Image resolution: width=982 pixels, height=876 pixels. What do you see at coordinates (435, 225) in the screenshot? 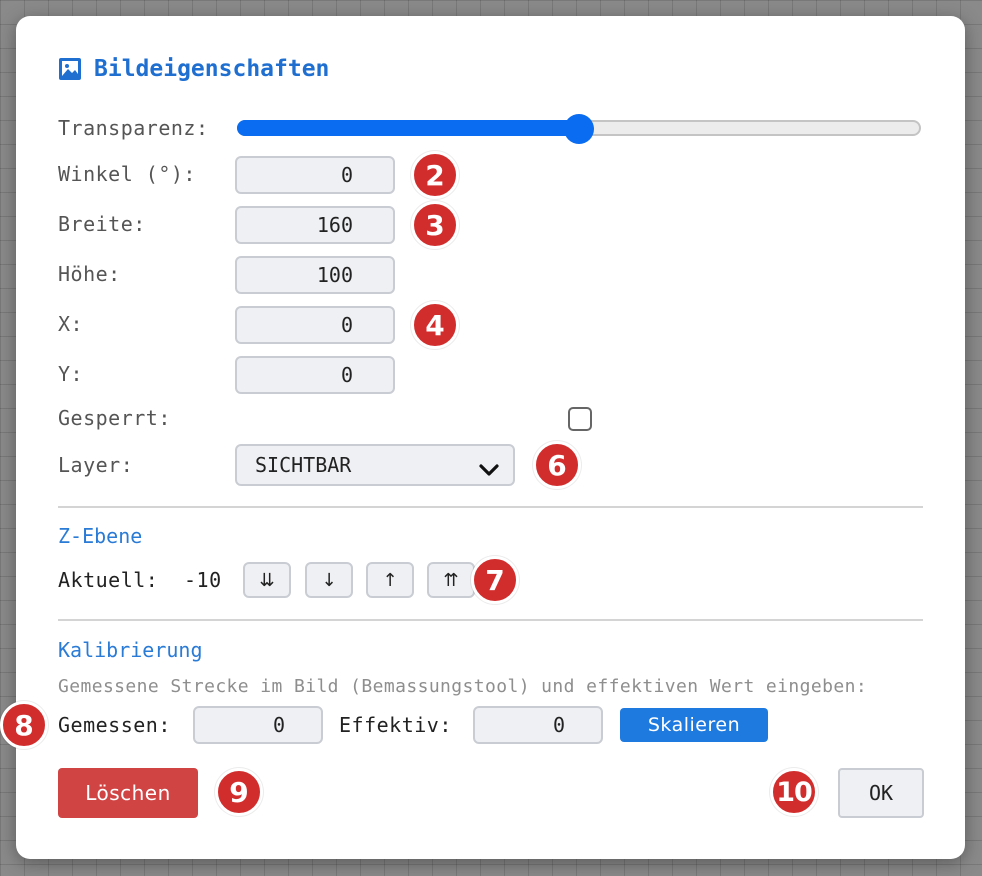
I see `annotation-badge: 3` at bounding box center [435, 225].